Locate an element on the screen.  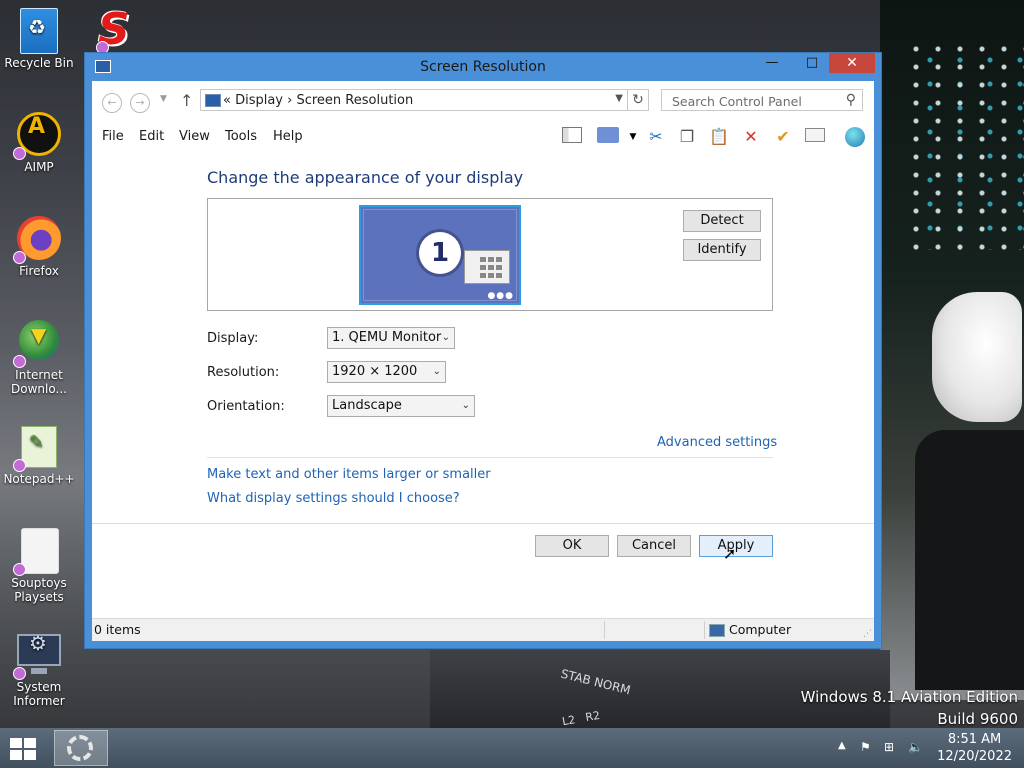
recycle-bin-icon: ♻ is located at coordinates (39, 31).